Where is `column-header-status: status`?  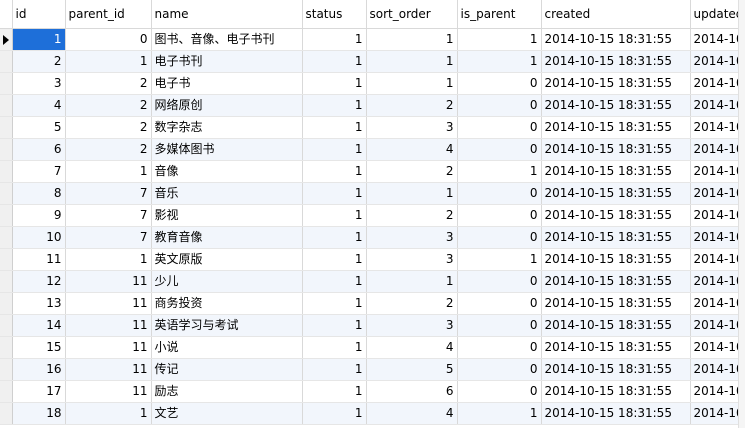
column-header-status: status is located at coordinates (334, 14).